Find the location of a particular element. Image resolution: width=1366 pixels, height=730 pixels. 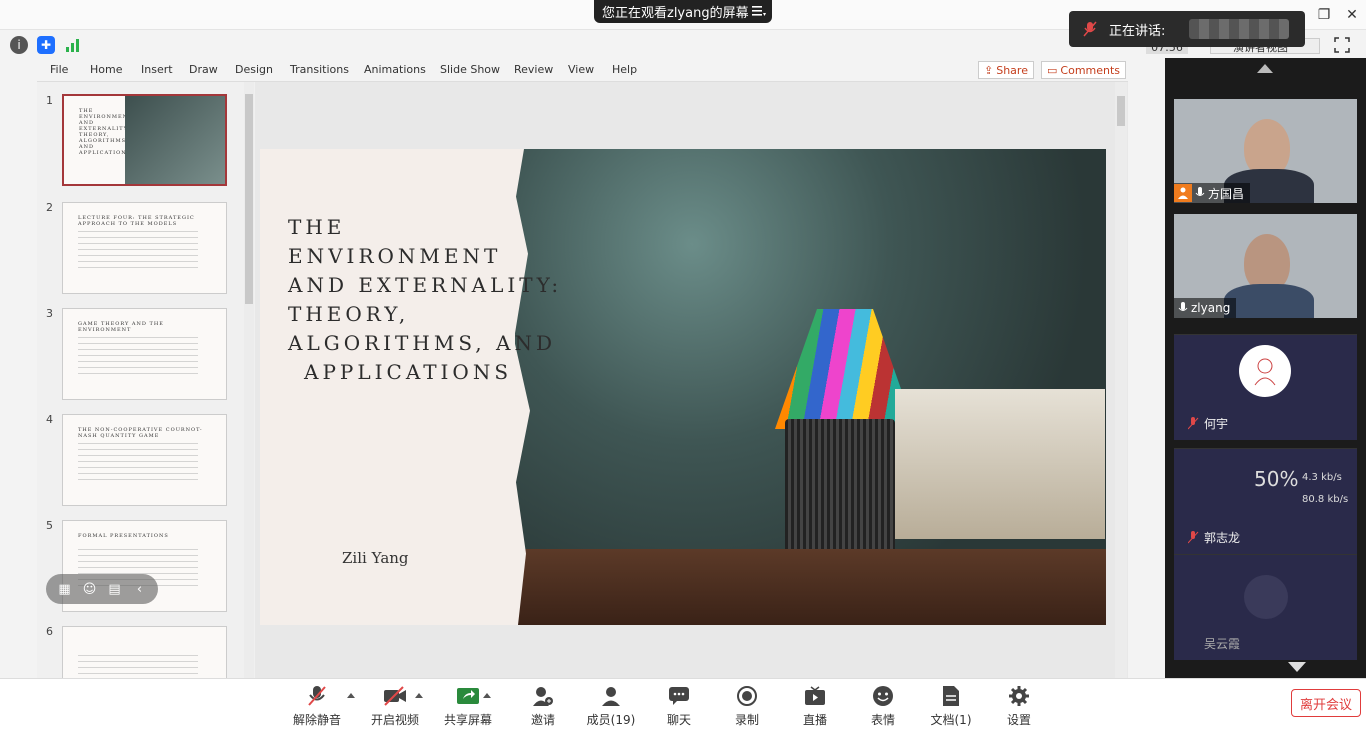

network-rates: 4.3 kb/s 80.8 kb/s is located at coordinates (1325, 489).